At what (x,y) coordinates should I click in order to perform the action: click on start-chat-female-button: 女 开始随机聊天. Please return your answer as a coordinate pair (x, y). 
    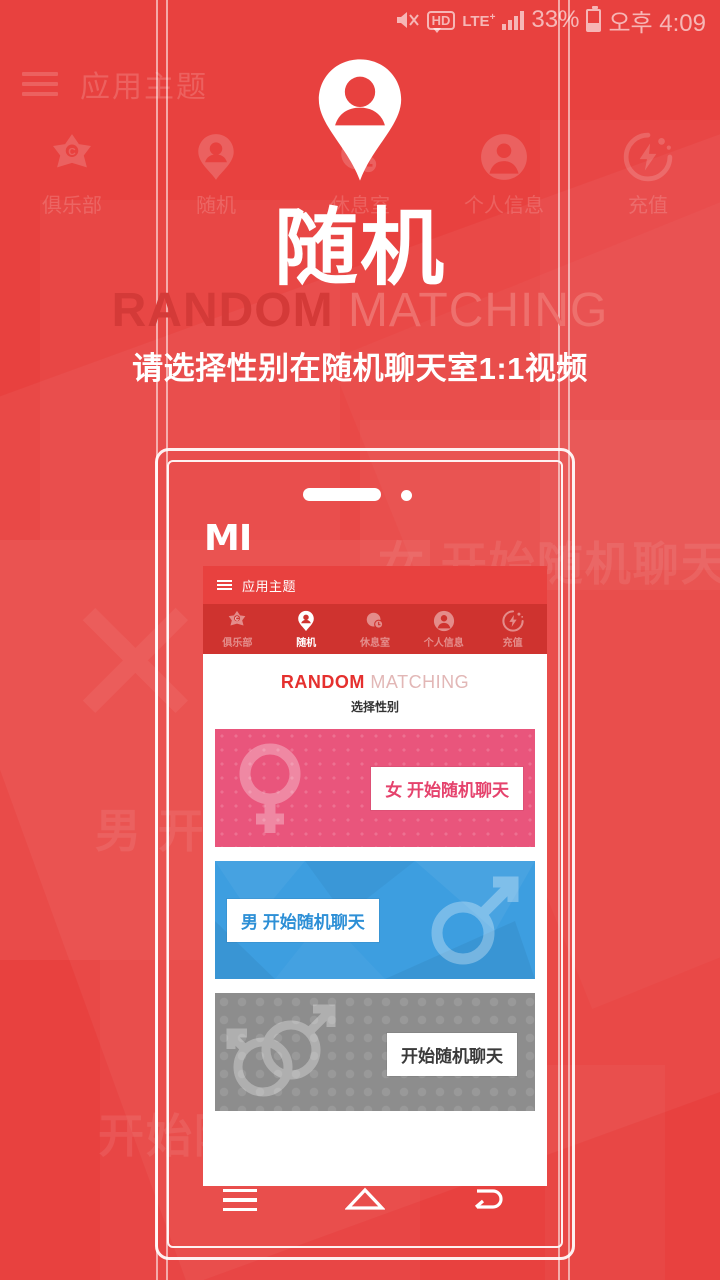
    Looking at the image, I should click on (447, 788).